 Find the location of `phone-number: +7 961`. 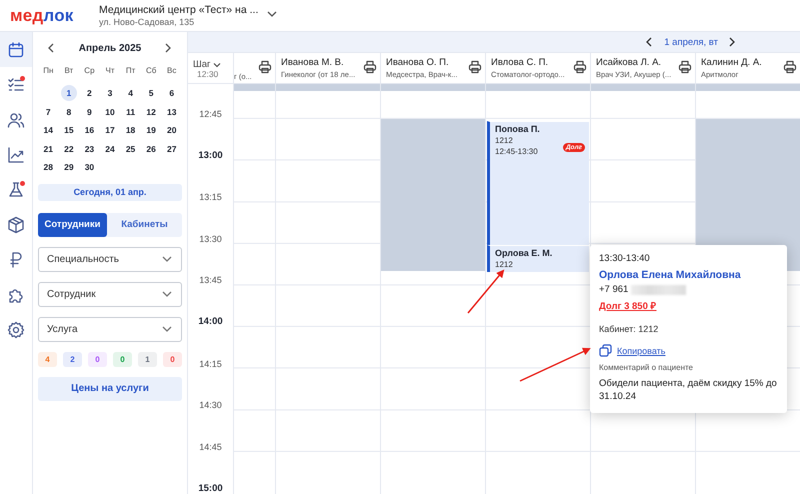

phone-number: +7 961 is located at coordinates (613, 289).